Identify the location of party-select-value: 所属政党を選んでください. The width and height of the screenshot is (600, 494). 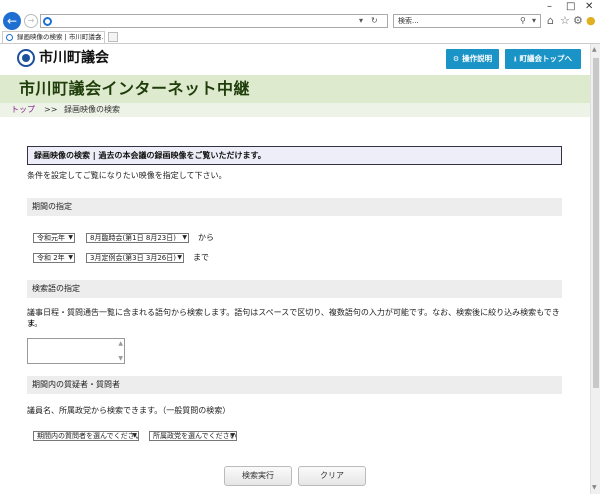
(195, 436).